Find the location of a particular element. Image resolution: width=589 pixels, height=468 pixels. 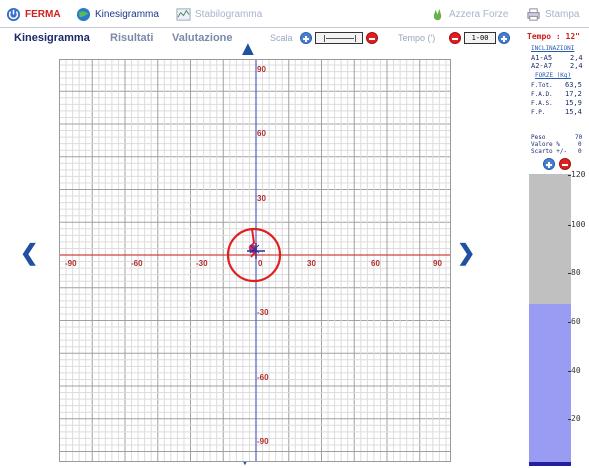

kinesigramma-label: Kinesigramma is located at coordinates (127, 14).